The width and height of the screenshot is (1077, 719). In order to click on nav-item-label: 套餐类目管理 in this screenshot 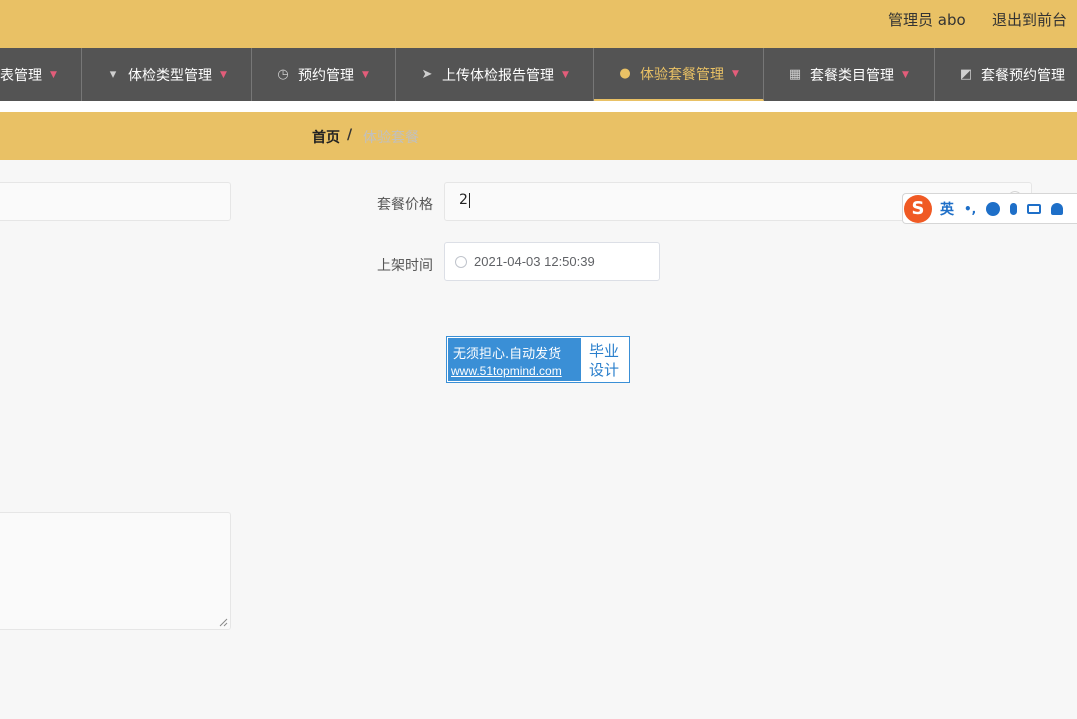, I will do `click(852, 75)`.